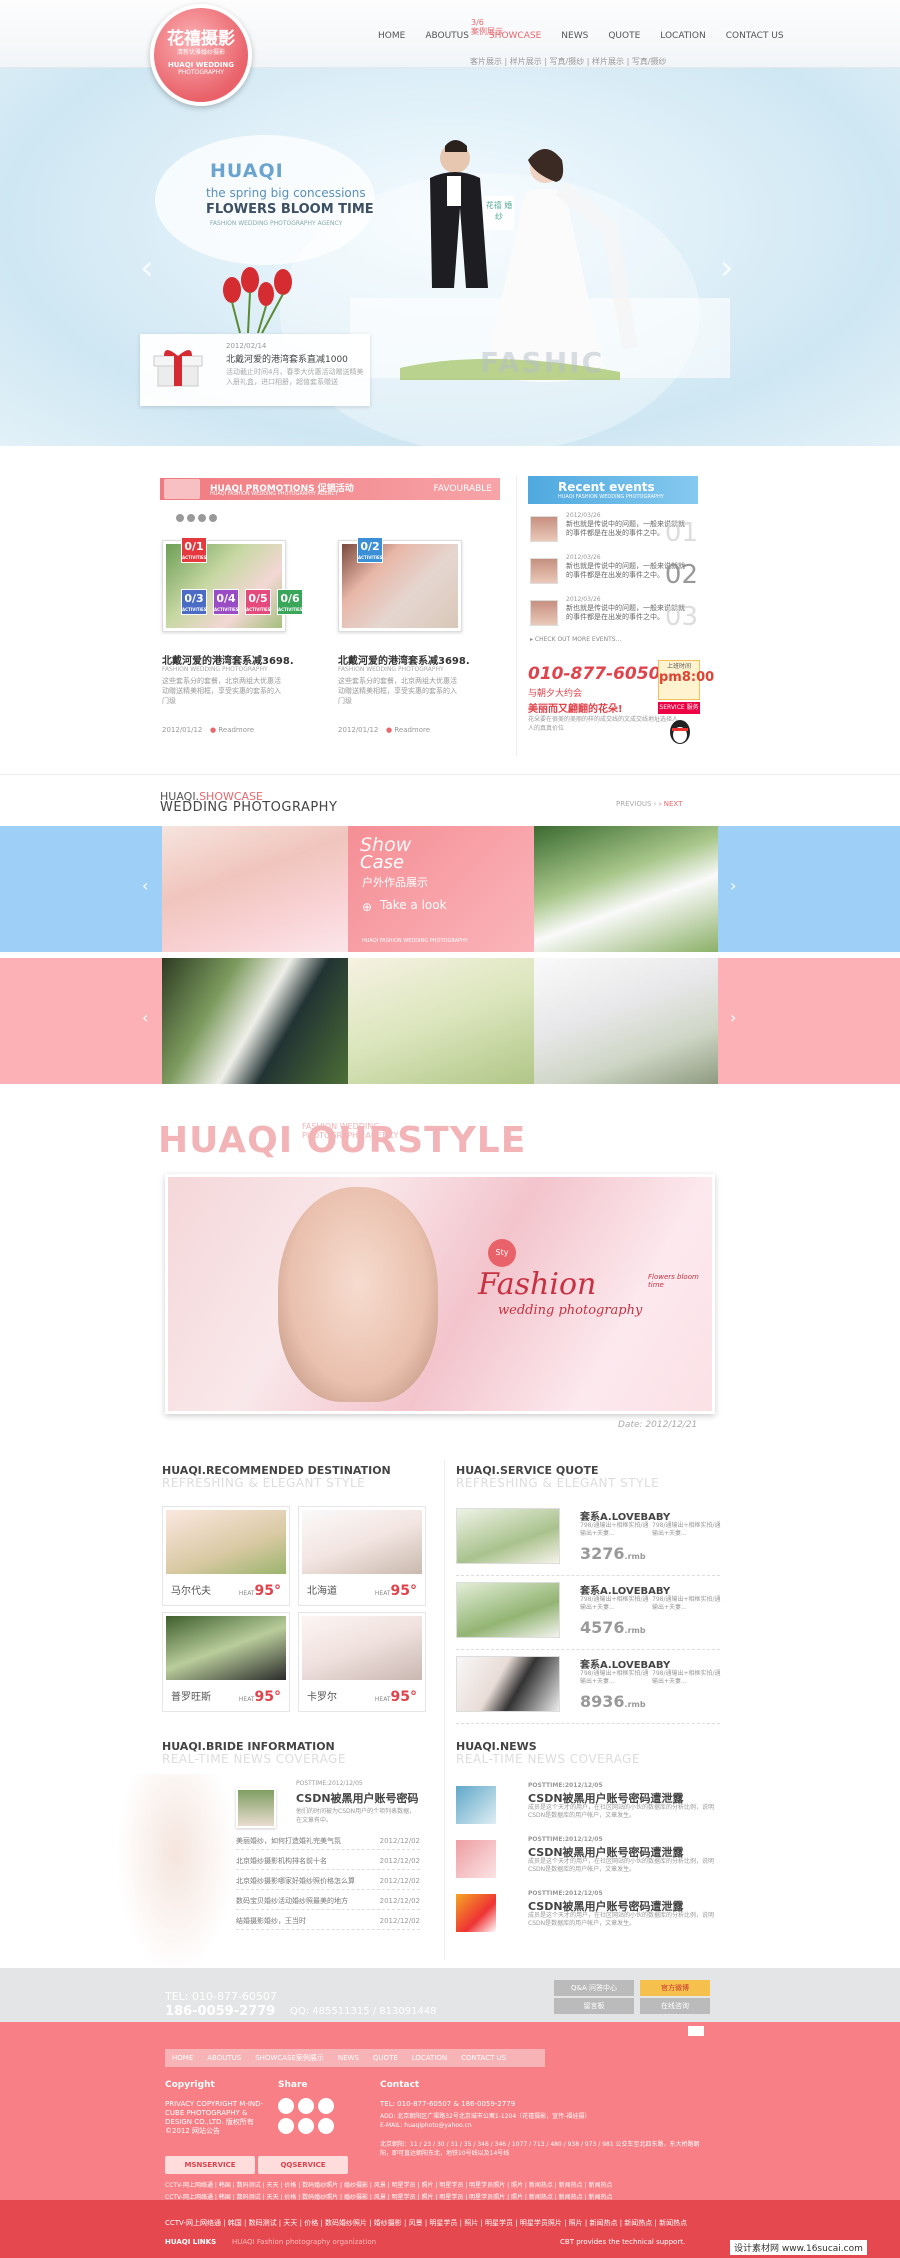  What do you see at coordinates (447, 36) in the screenshot?
I see `nav-aboutus: ABOUTUS` at bounding box center [447, 36].